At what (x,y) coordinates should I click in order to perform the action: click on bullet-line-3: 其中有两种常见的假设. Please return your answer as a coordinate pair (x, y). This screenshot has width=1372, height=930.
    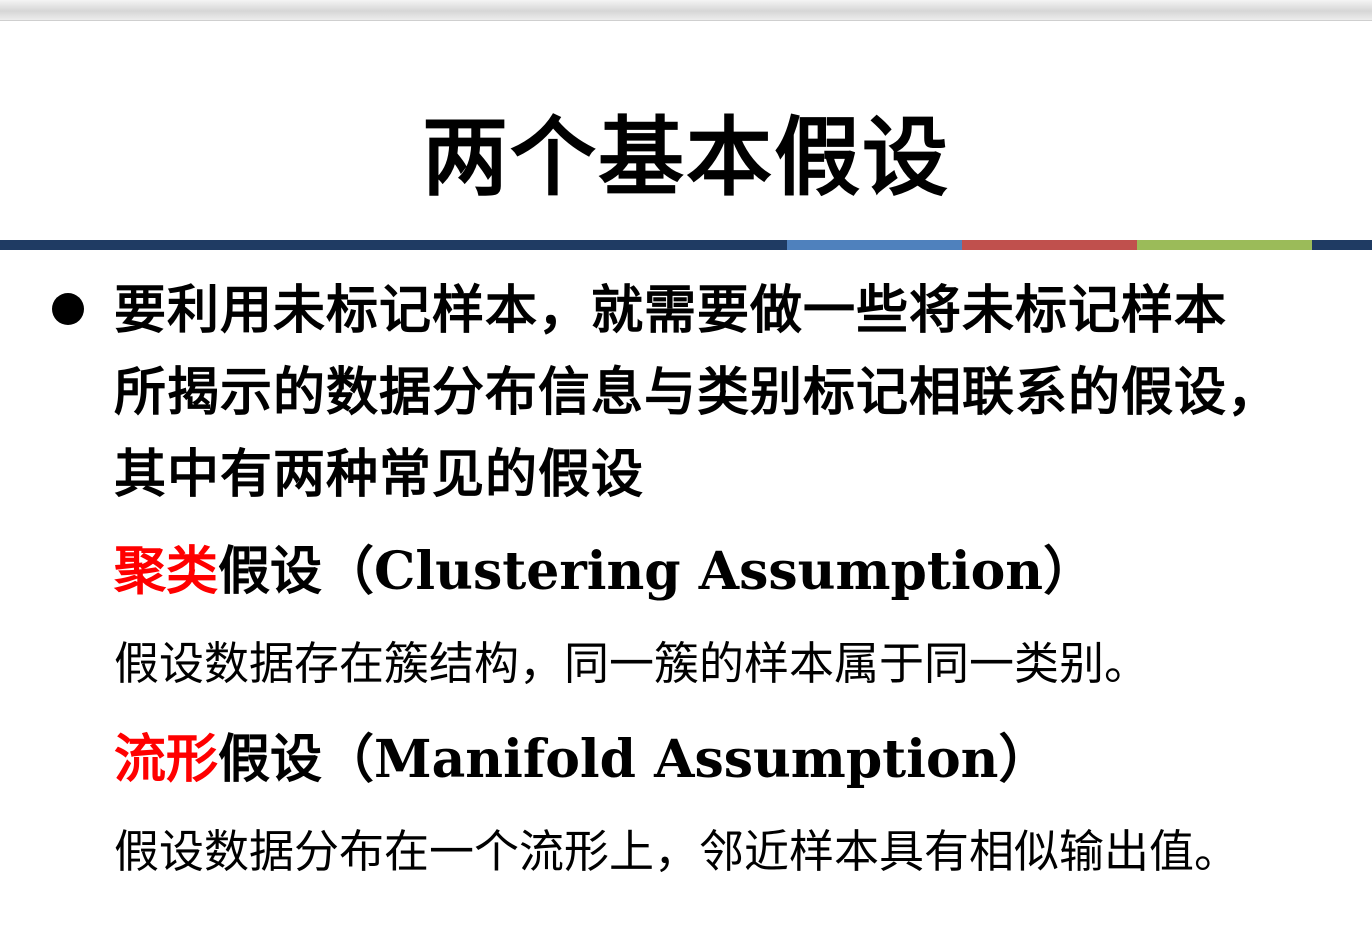
    Looking at the image, I should click on (379, 474).